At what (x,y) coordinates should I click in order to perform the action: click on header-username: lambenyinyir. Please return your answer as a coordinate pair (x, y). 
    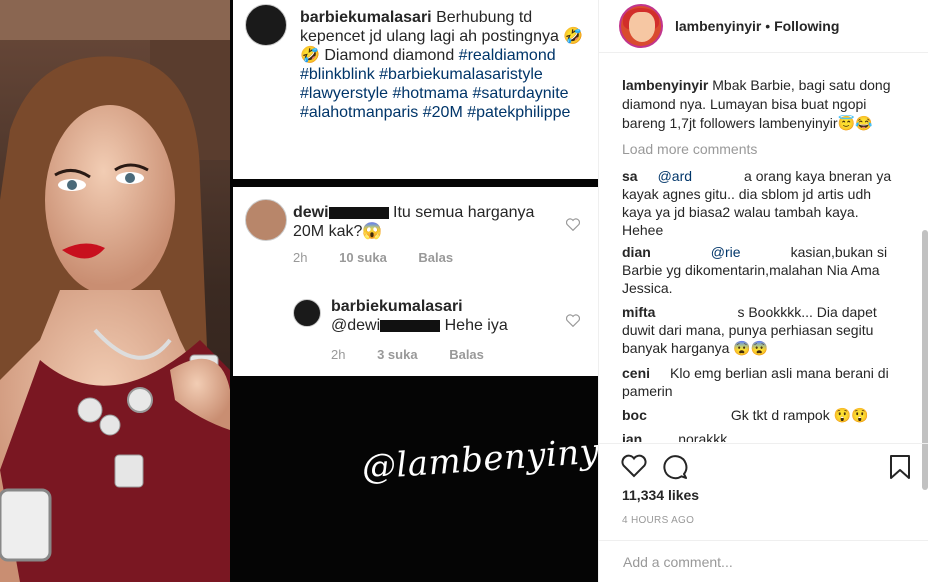
    Looking at the image, I should click on (718, 26).